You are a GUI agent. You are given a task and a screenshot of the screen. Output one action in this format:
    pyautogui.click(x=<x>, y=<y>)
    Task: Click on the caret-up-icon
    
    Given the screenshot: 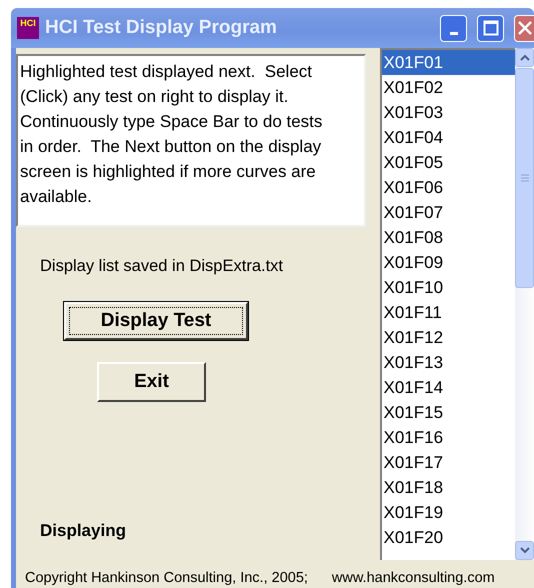 What is the action you would take?
    pyautogui.click(x=525, y=57)
    